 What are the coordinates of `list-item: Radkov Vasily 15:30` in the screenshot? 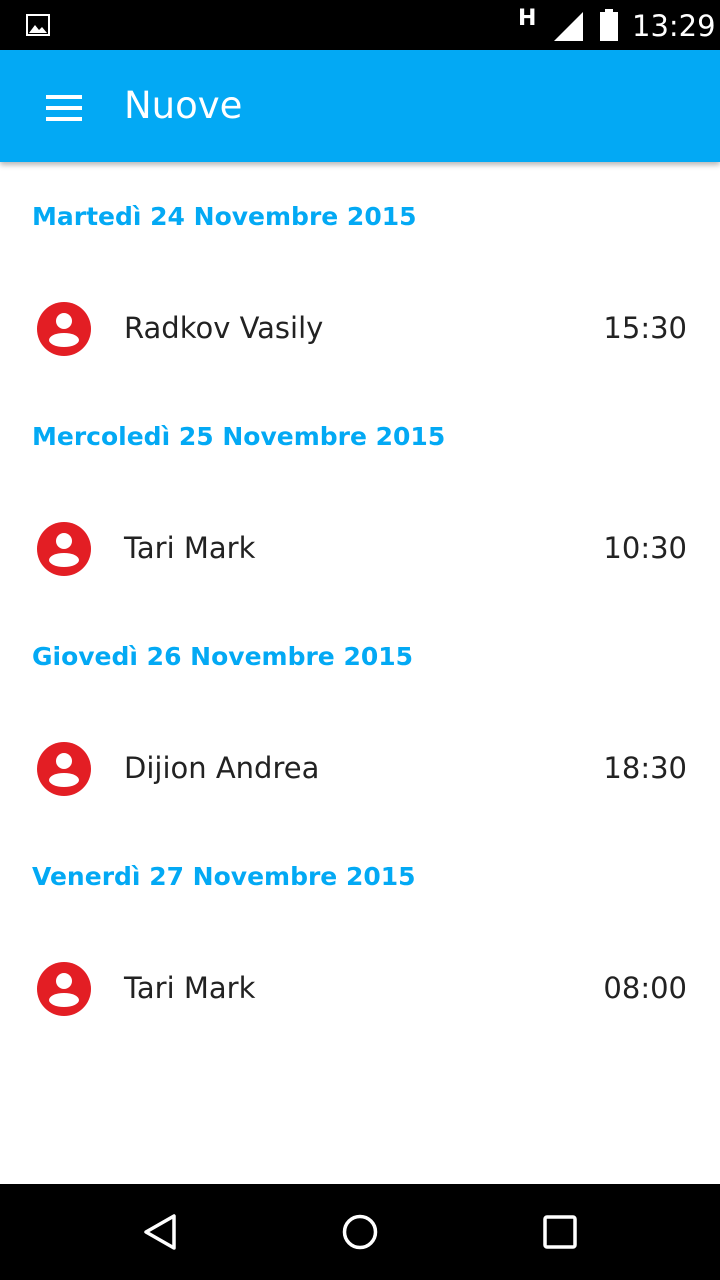 It's located at (360, 329).